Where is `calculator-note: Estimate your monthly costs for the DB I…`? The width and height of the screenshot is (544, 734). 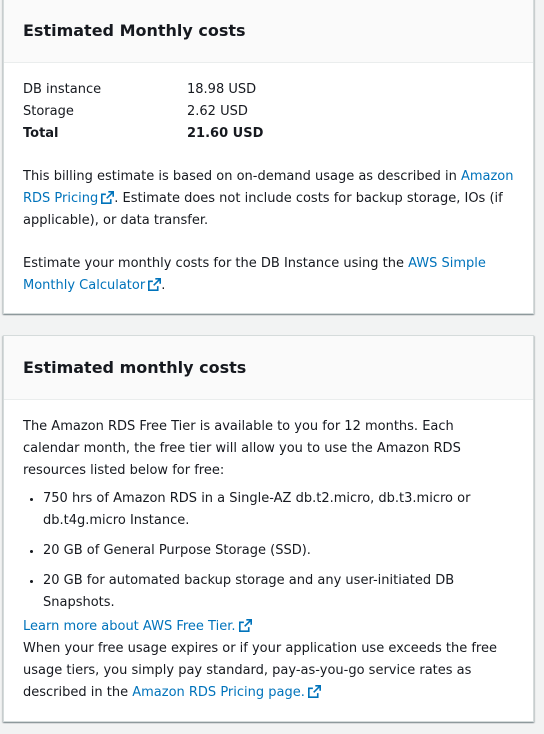 calculator-note: Estimate your monthly costs for the DB I… is located at coordinates (268, 275).